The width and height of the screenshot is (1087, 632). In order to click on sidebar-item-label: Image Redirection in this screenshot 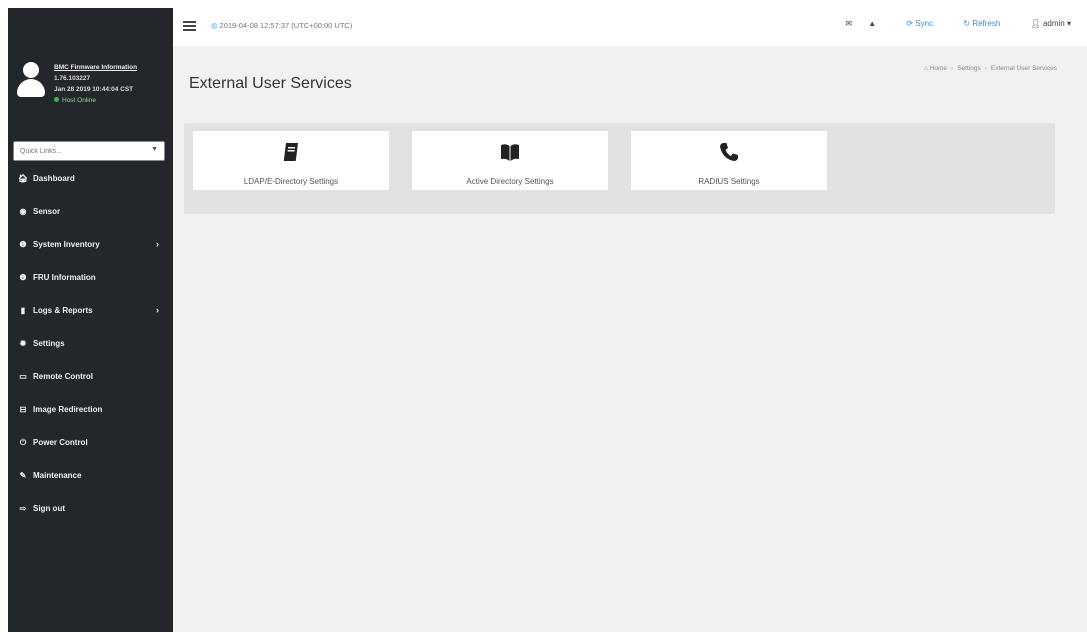, I will do `click(68, 409)`.